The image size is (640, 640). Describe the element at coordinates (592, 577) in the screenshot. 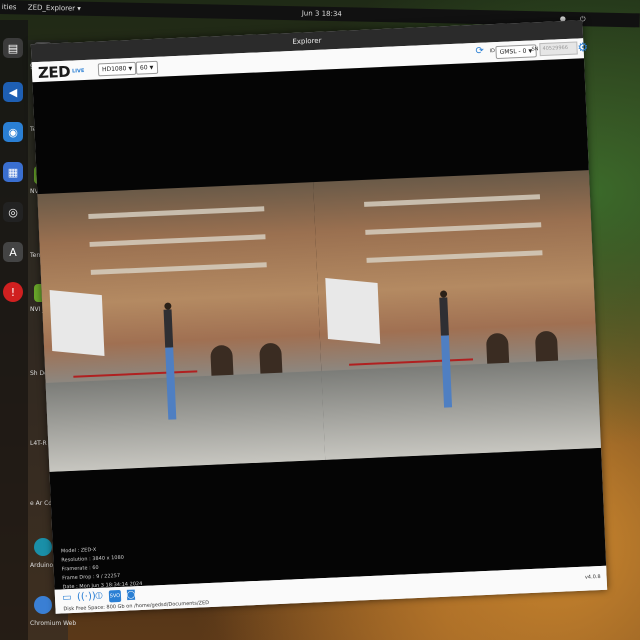

I see `version-text: v4.0.8` at that location.